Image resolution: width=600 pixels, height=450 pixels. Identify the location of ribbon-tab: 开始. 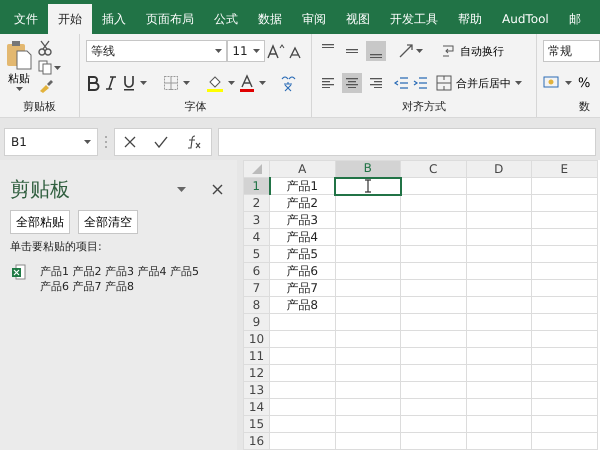
(70, 19).